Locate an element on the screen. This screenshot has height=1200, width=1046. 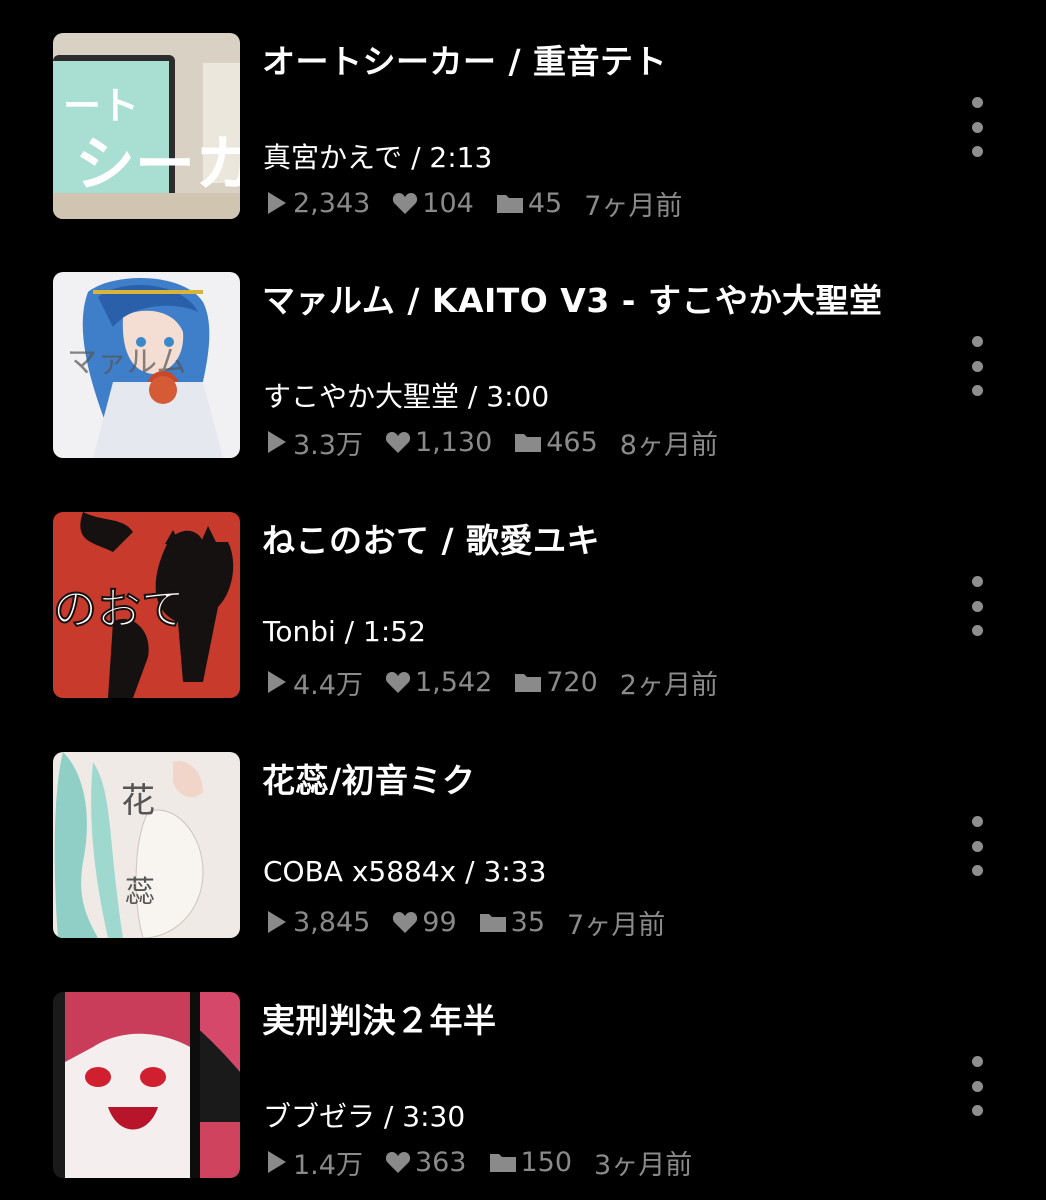
video-meta: COBA x5884x / 3:33 is located at coordinates (404, 871).